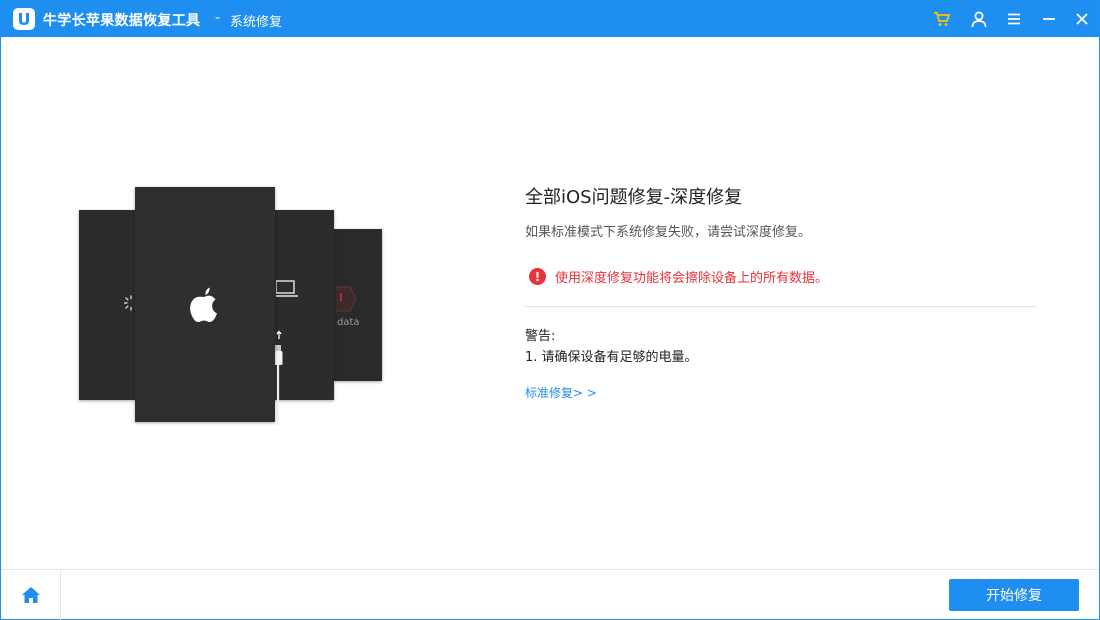  Describe the element at coordinates (108, 305) in the screenshot. I see `screen-panel-loading` at that location.